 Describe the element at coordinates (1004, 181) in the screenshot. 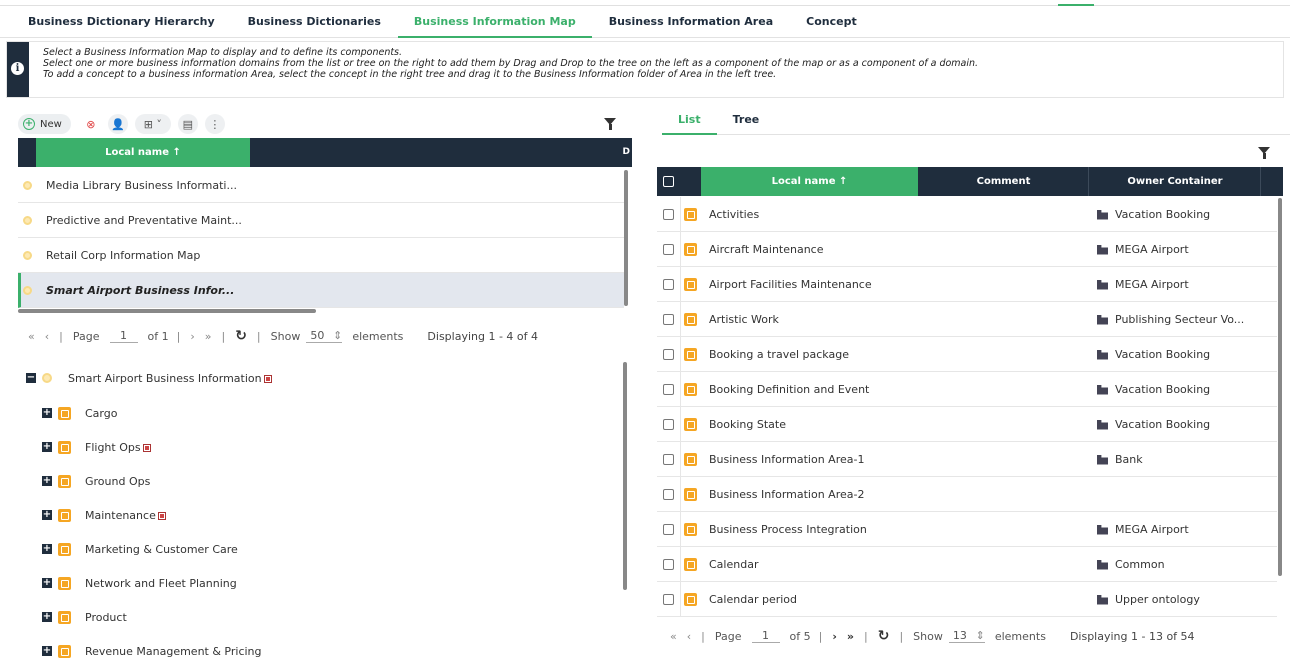

I see `comment-column-header: Comment` at that location.